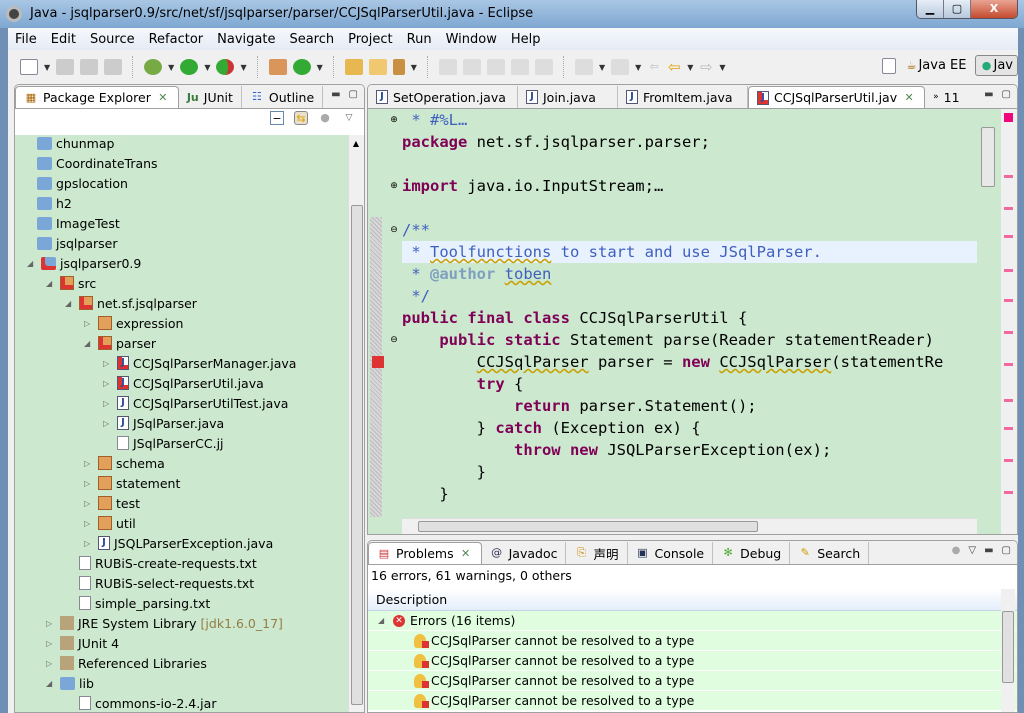 This screenshot has height=713, width=1024. Describe the element at coordinates (957, 9) in the screenshot. I see `maximize-button: ▢` at that location.